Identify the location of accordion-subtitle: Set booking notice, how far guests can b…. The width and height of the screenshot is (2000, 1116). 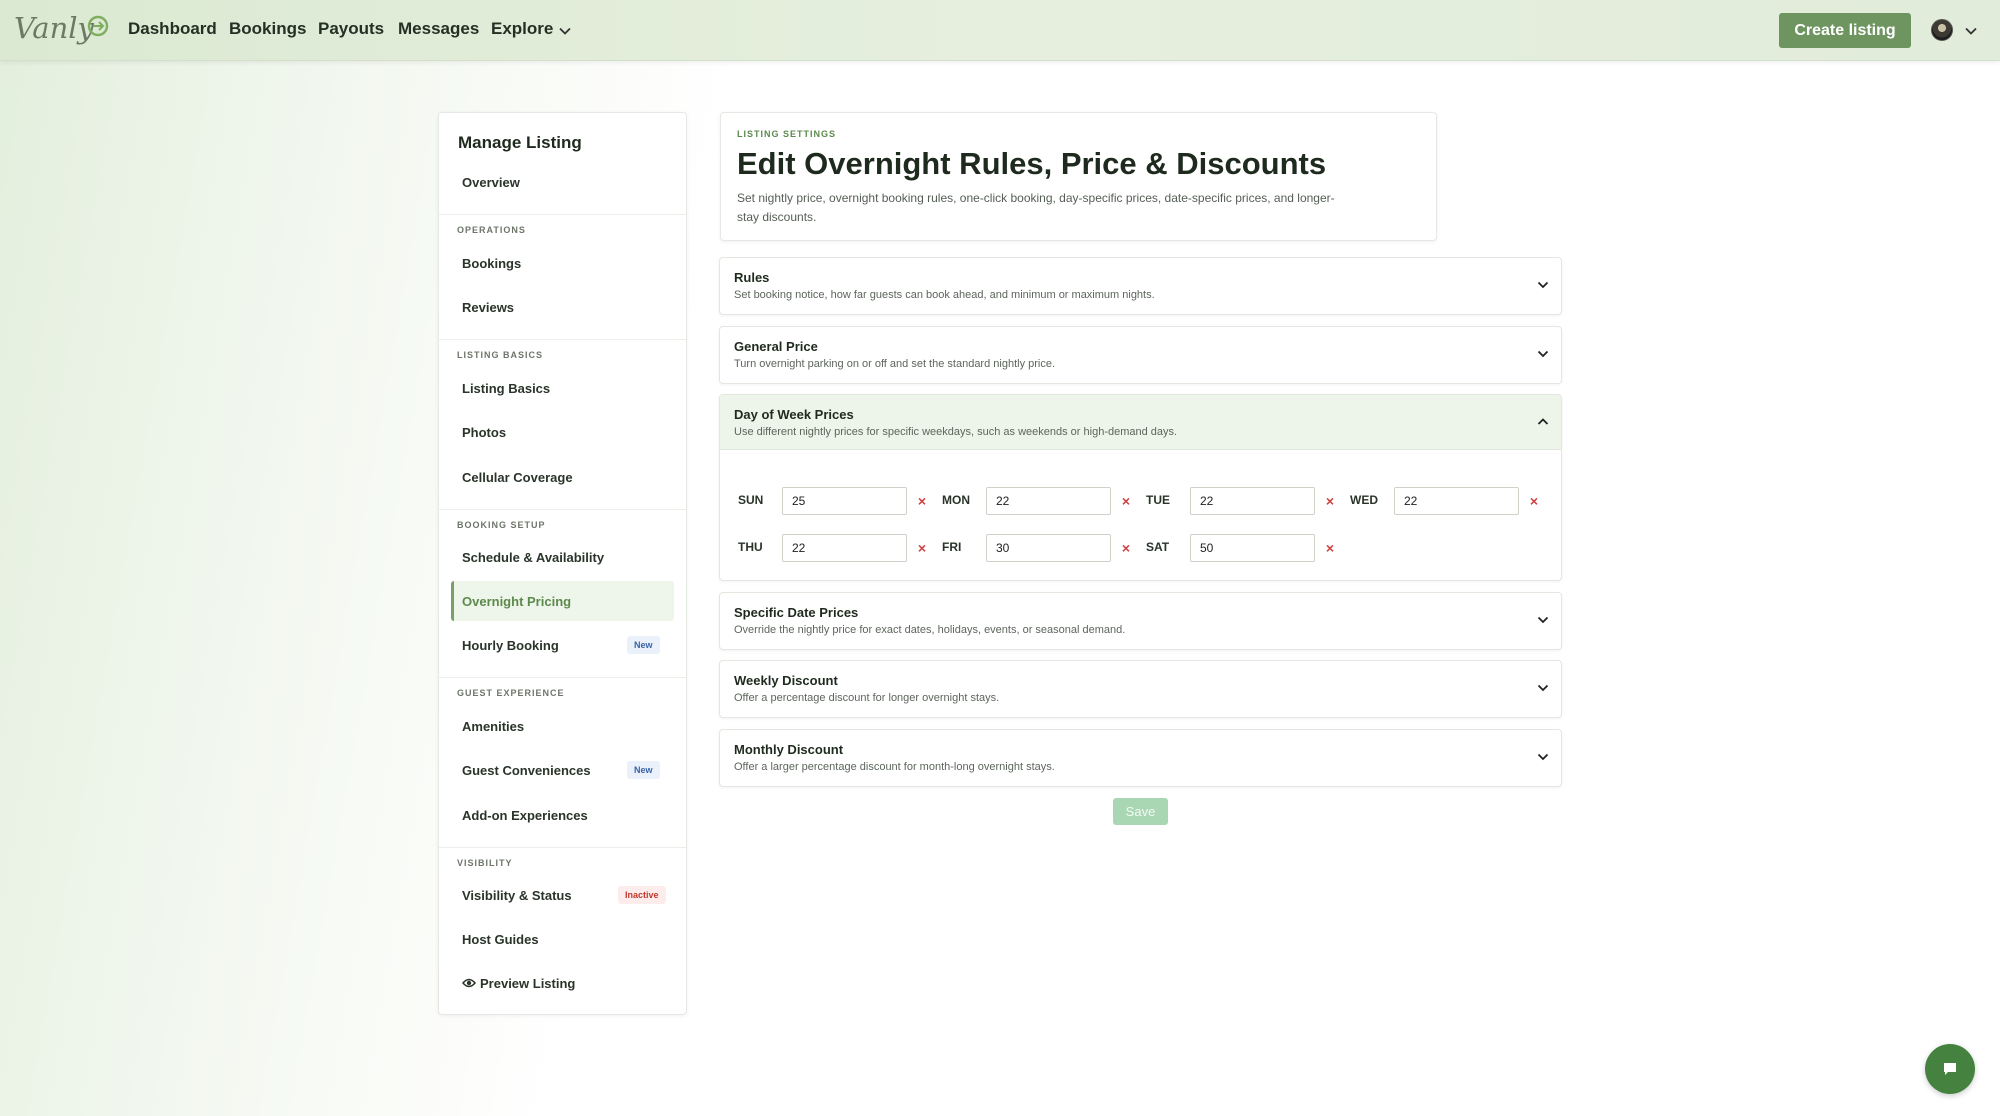
(944, 295).